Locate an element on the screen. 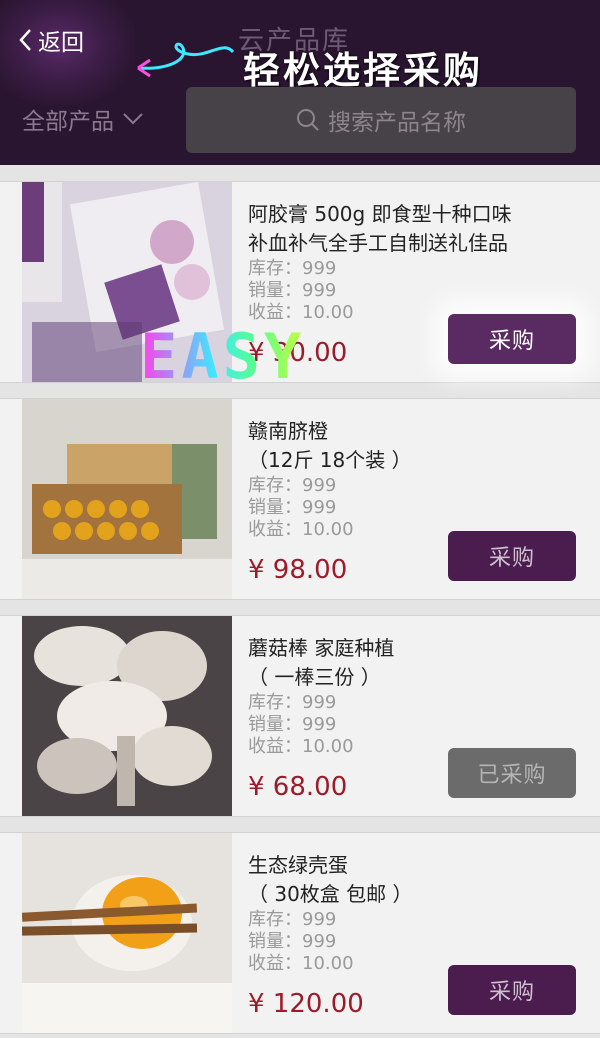  product-name-line1: 蘑菇棒 家庭种植 is located at coordinates (321, 648).